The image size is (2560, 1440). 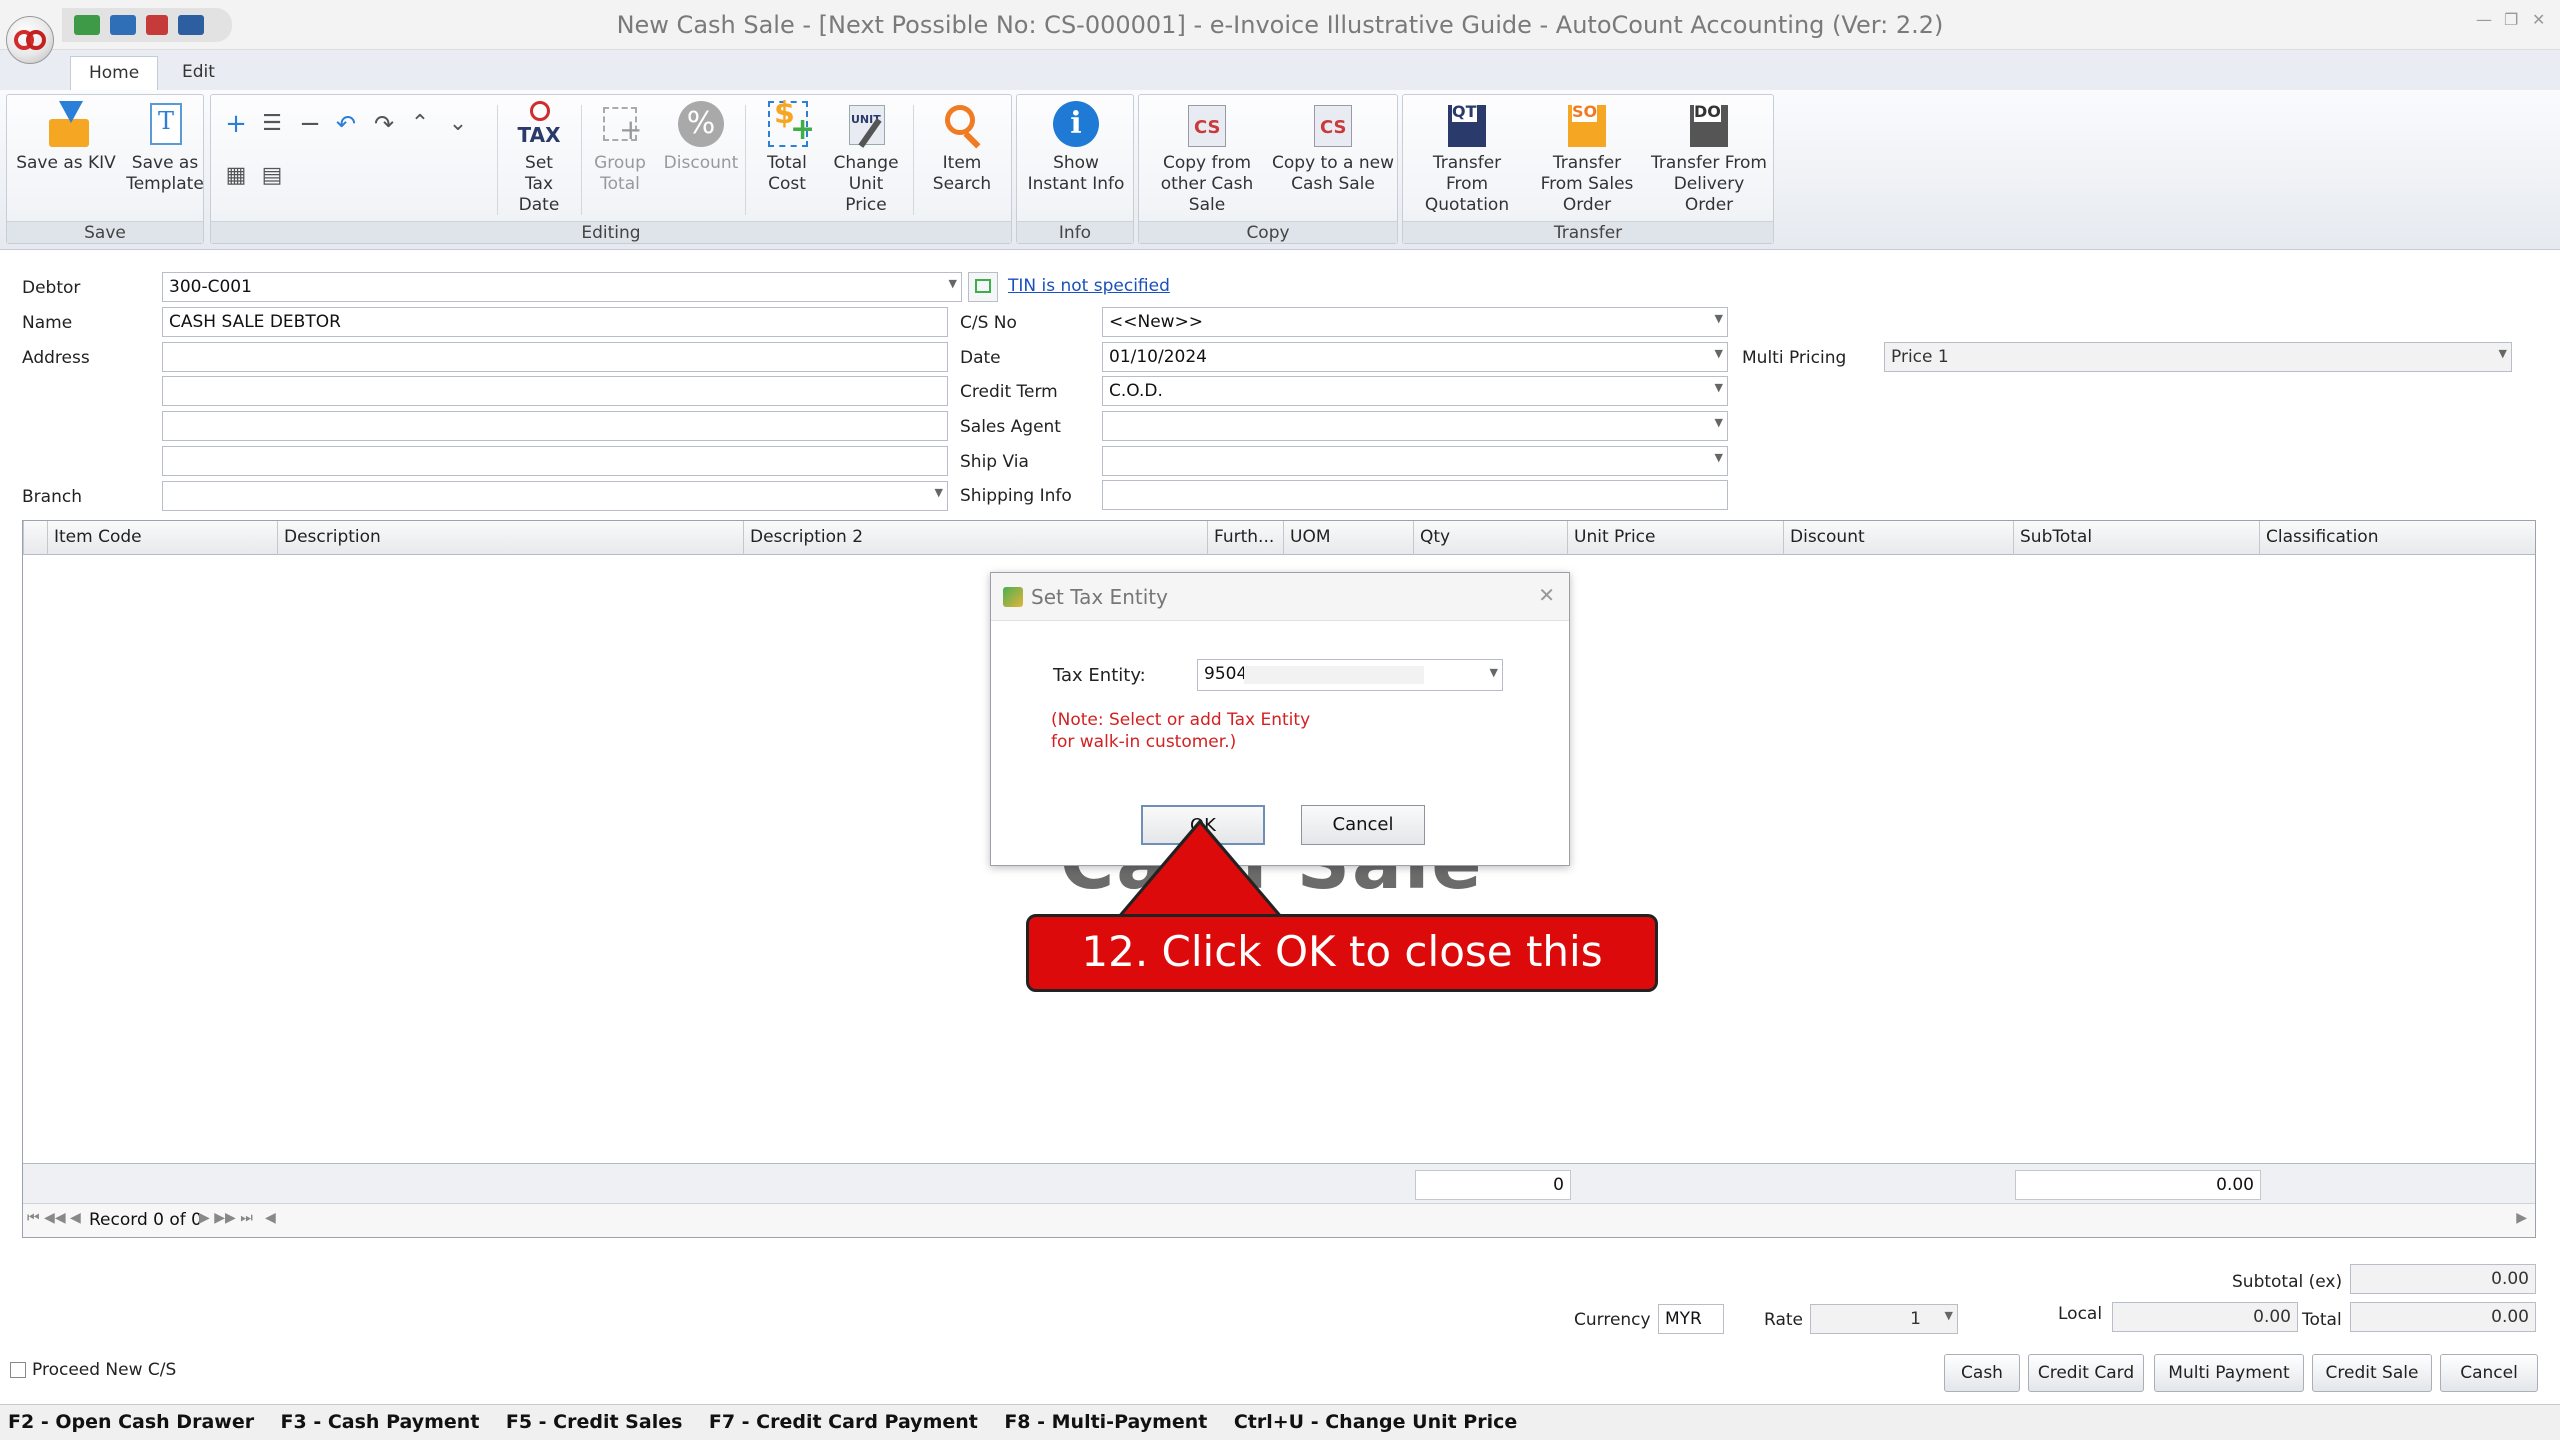 What do you see at coordinates (165, 159) in the screenshot?
I see `save-as-template-button: T Save as Template` at bounding box center [165, 159].